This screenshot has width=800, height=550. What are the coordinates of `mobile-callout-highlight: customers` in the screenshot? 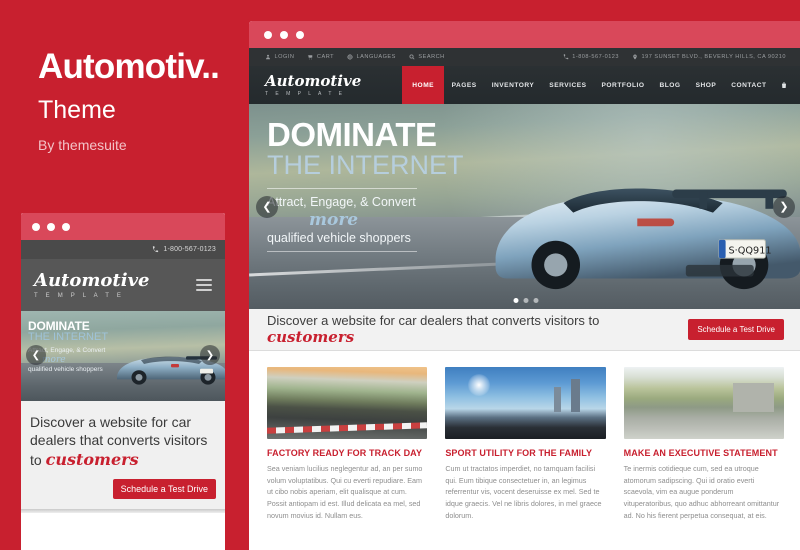 It's located at (92, 459).